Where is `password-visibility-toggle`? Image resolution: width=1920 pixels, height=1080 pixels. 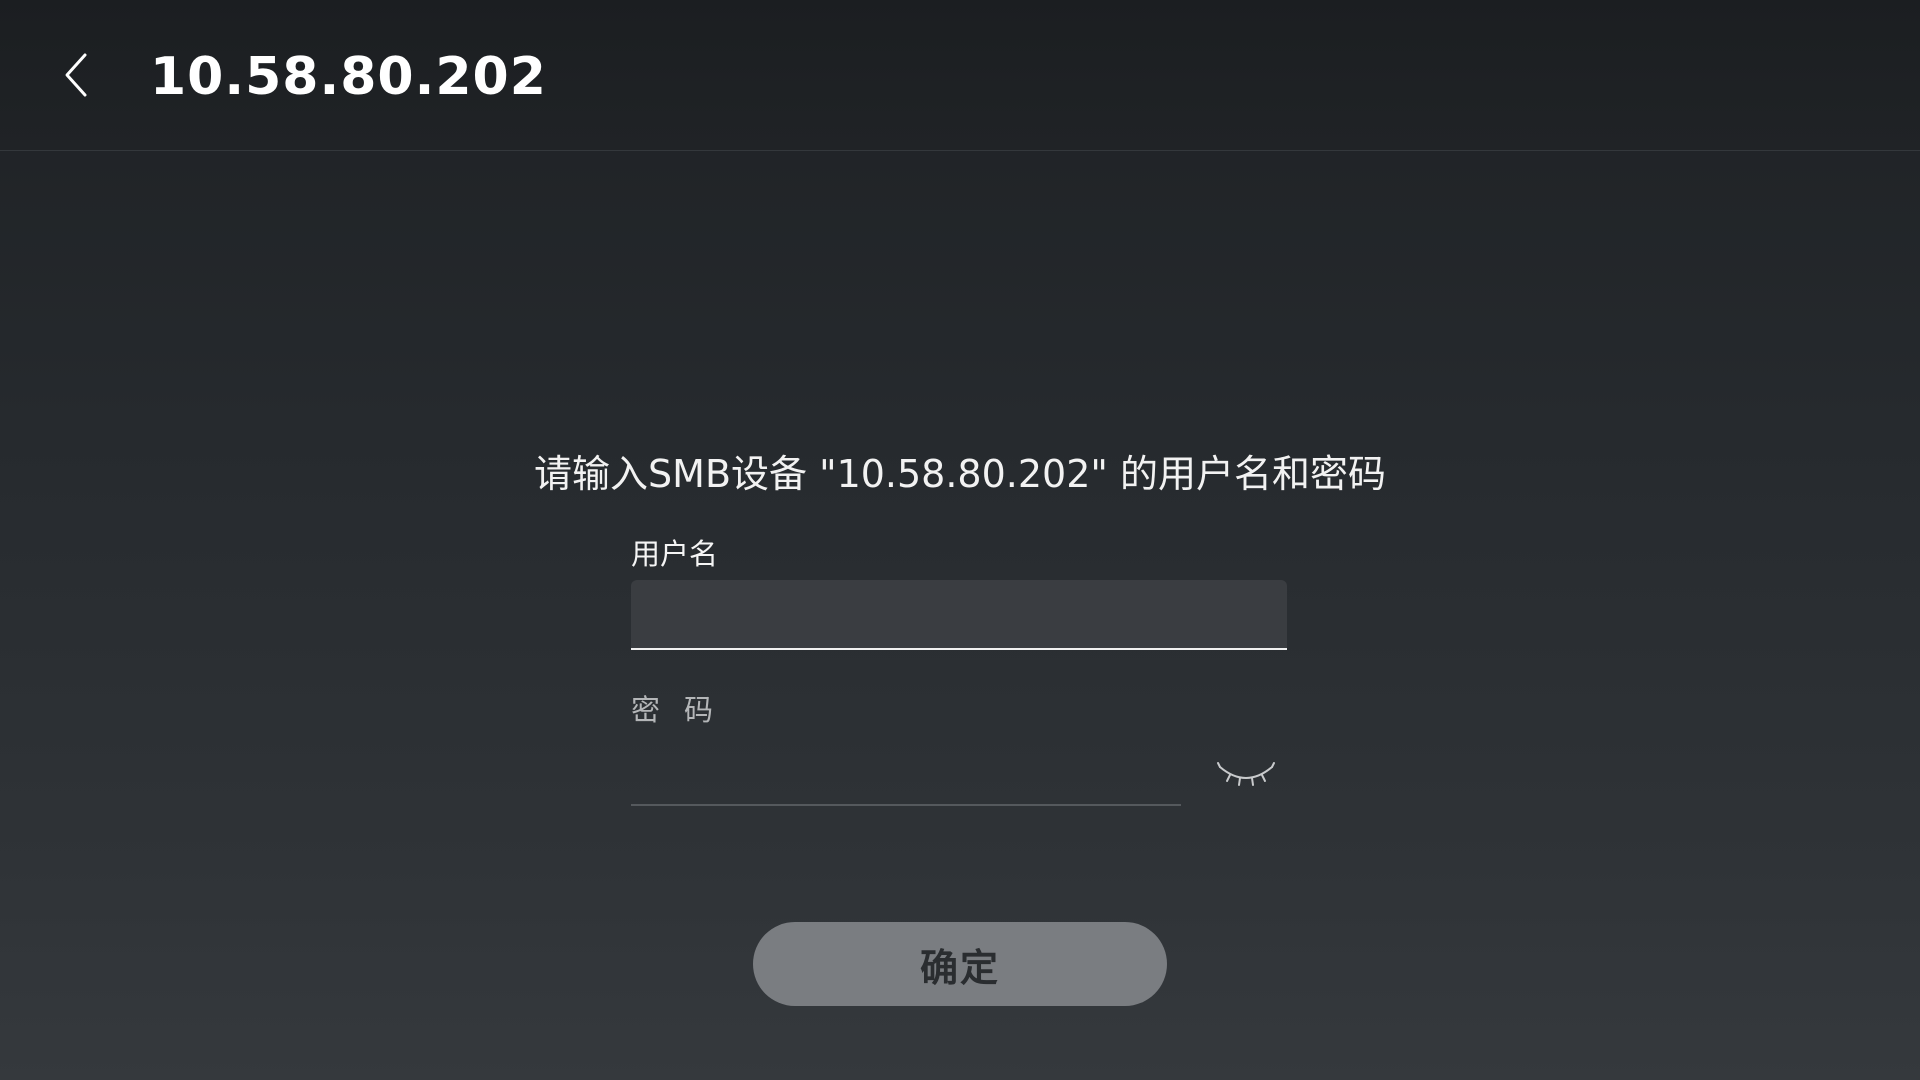
password-visibility-toggle is located at coordinates (1246, 774).